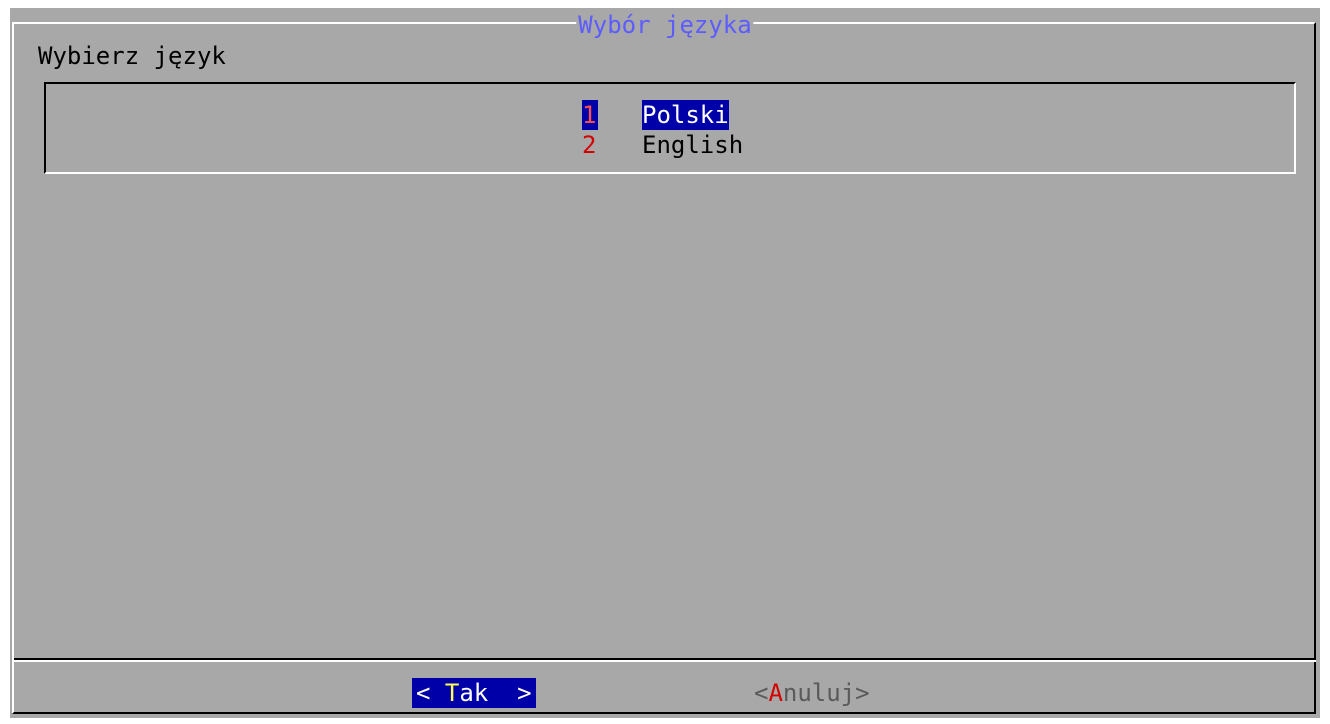 The height and width of the screenshot is (724, 1330). What do you see at coordinates (665, 660) in the screenshot?
I see `button-separator` at bounding box center [665, 660].